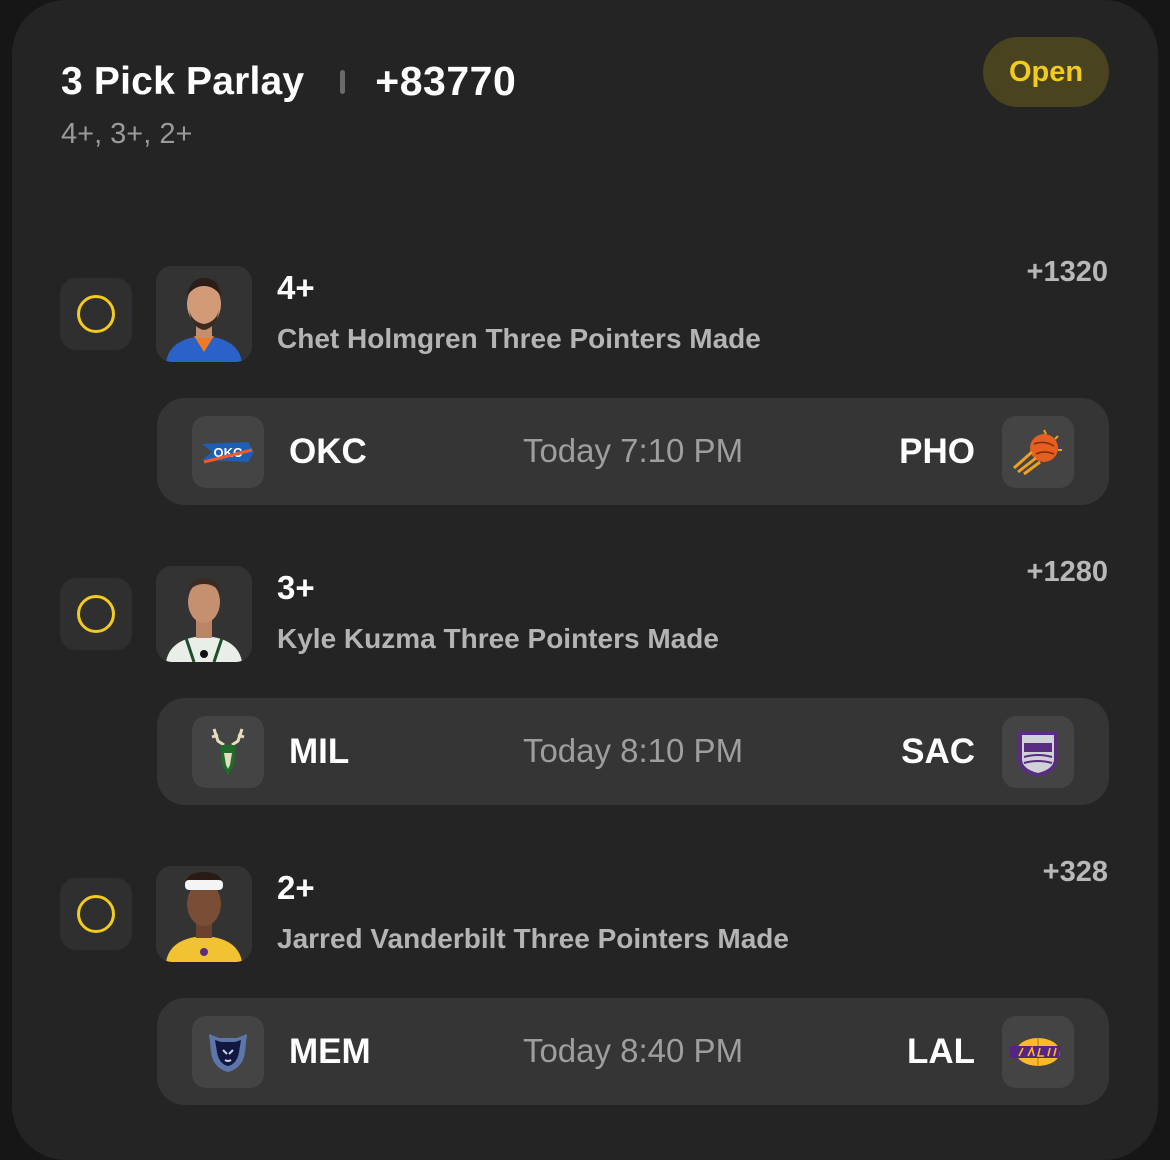 The image size is (1170, 1160). Describe the element at coordinates (446, 81) in the screenshot. I see `parlay-odds: +83770` at that location.